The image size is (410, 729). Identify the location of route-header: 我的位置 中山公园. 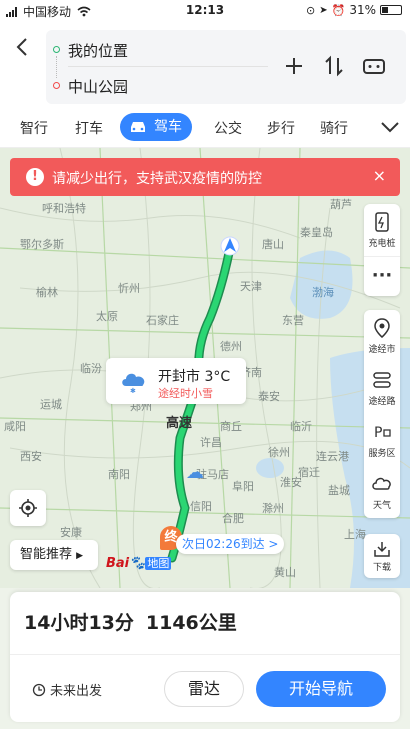
(205, 65).